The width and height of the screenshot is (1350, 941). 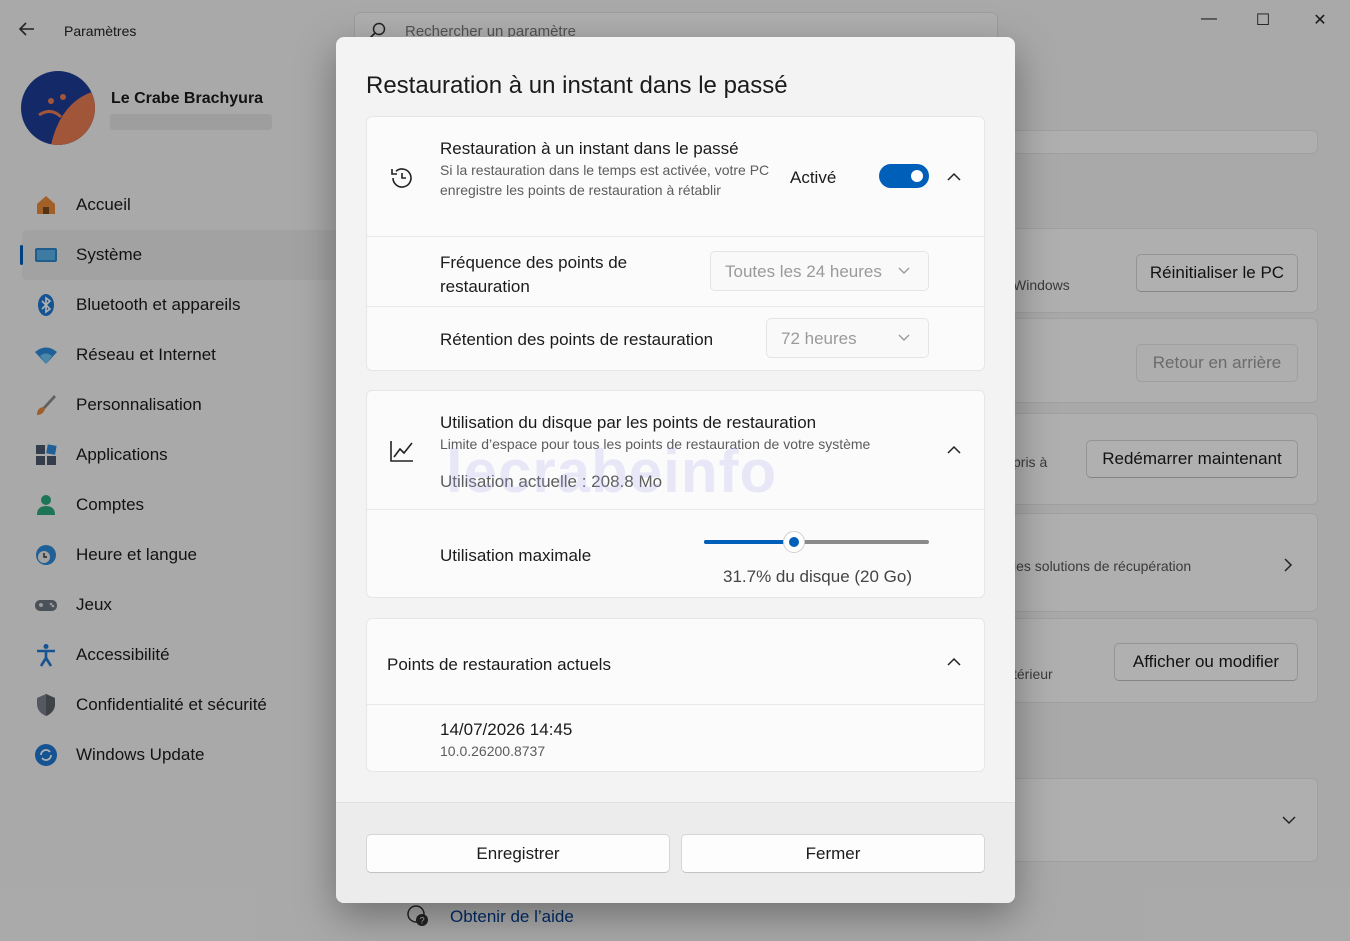 I want to click on history-icon, so click(x=401, y=178).